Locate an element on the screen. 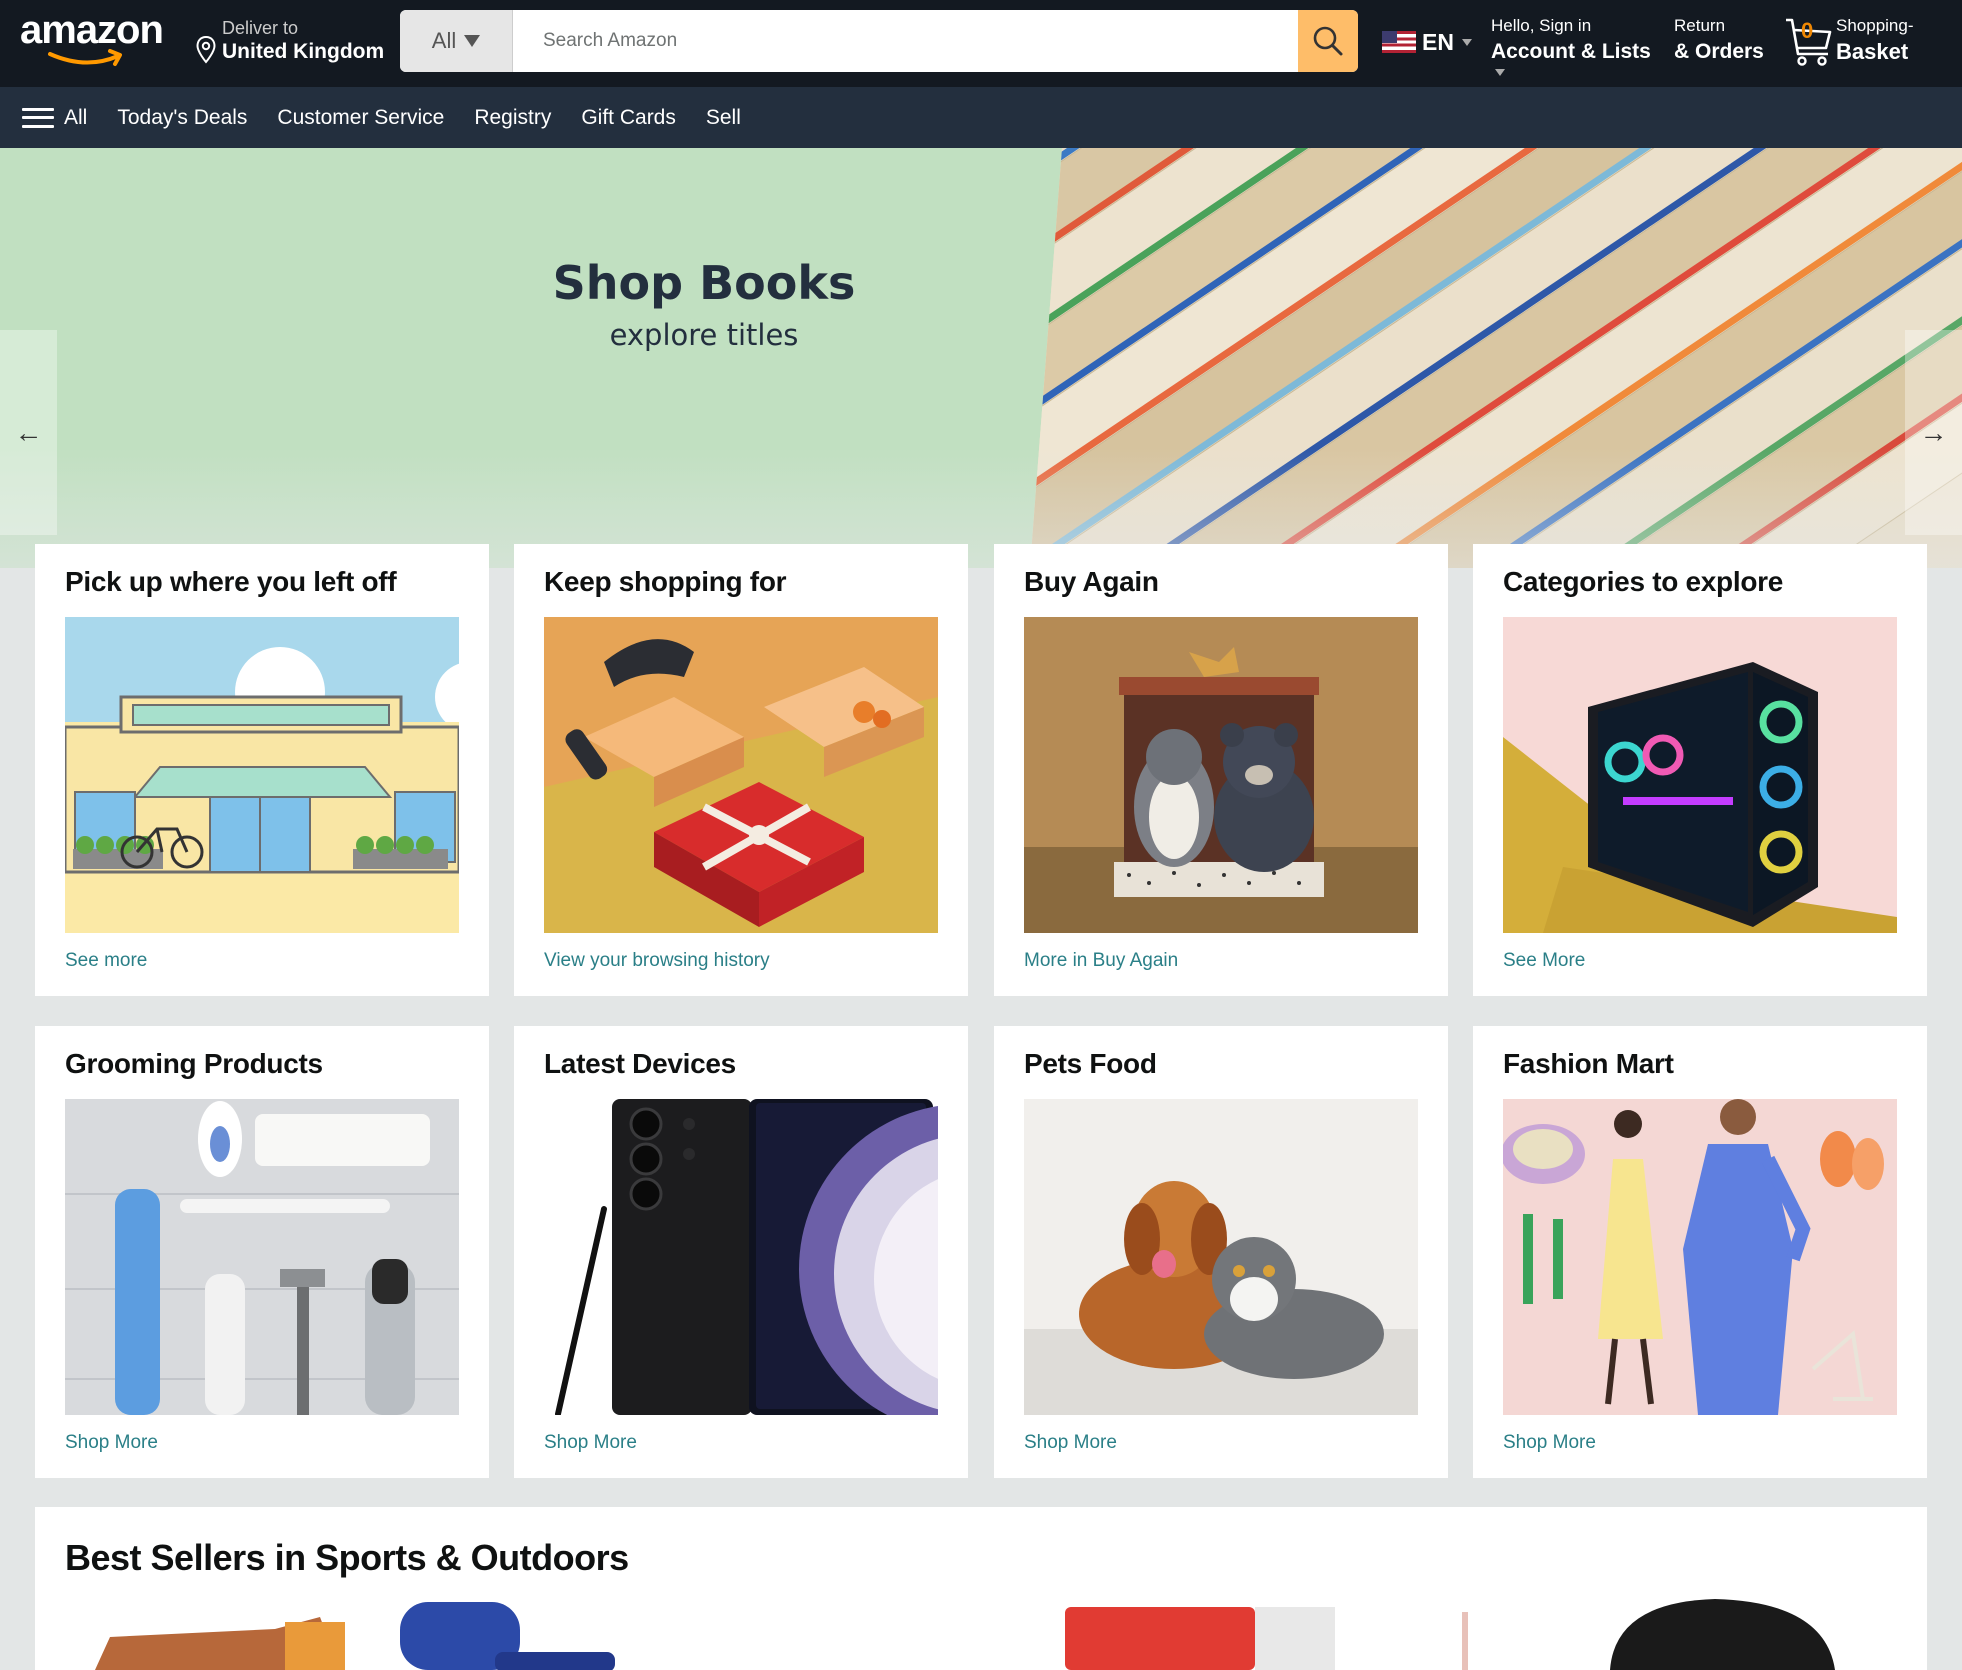  logo-text: amazon is located at coordinates (92, 30).